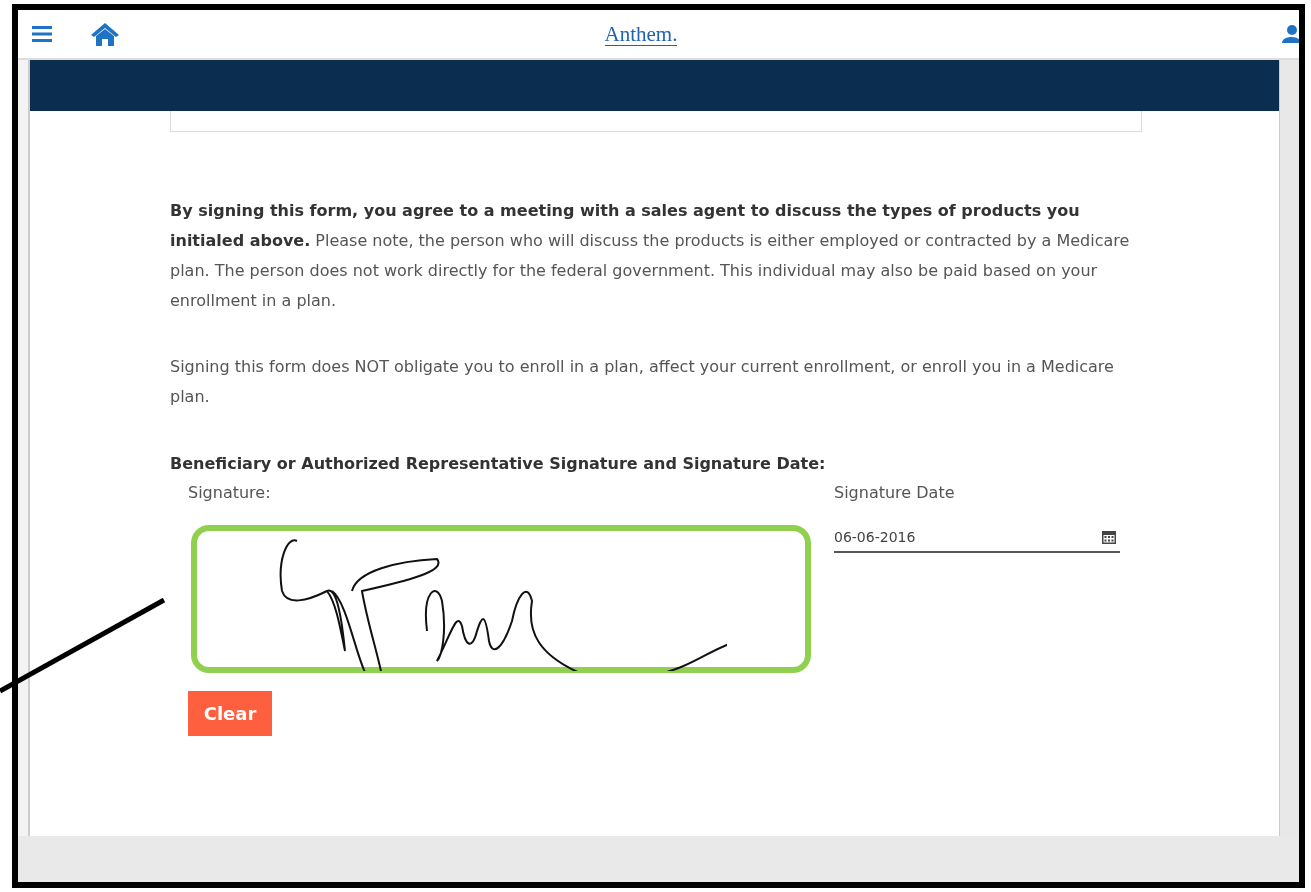 This screenshot has height=892, width=1311. What do you see at coordinates (501, 599) in the screenshot?
I see `signature-pad` at bounding box center [501, 599].